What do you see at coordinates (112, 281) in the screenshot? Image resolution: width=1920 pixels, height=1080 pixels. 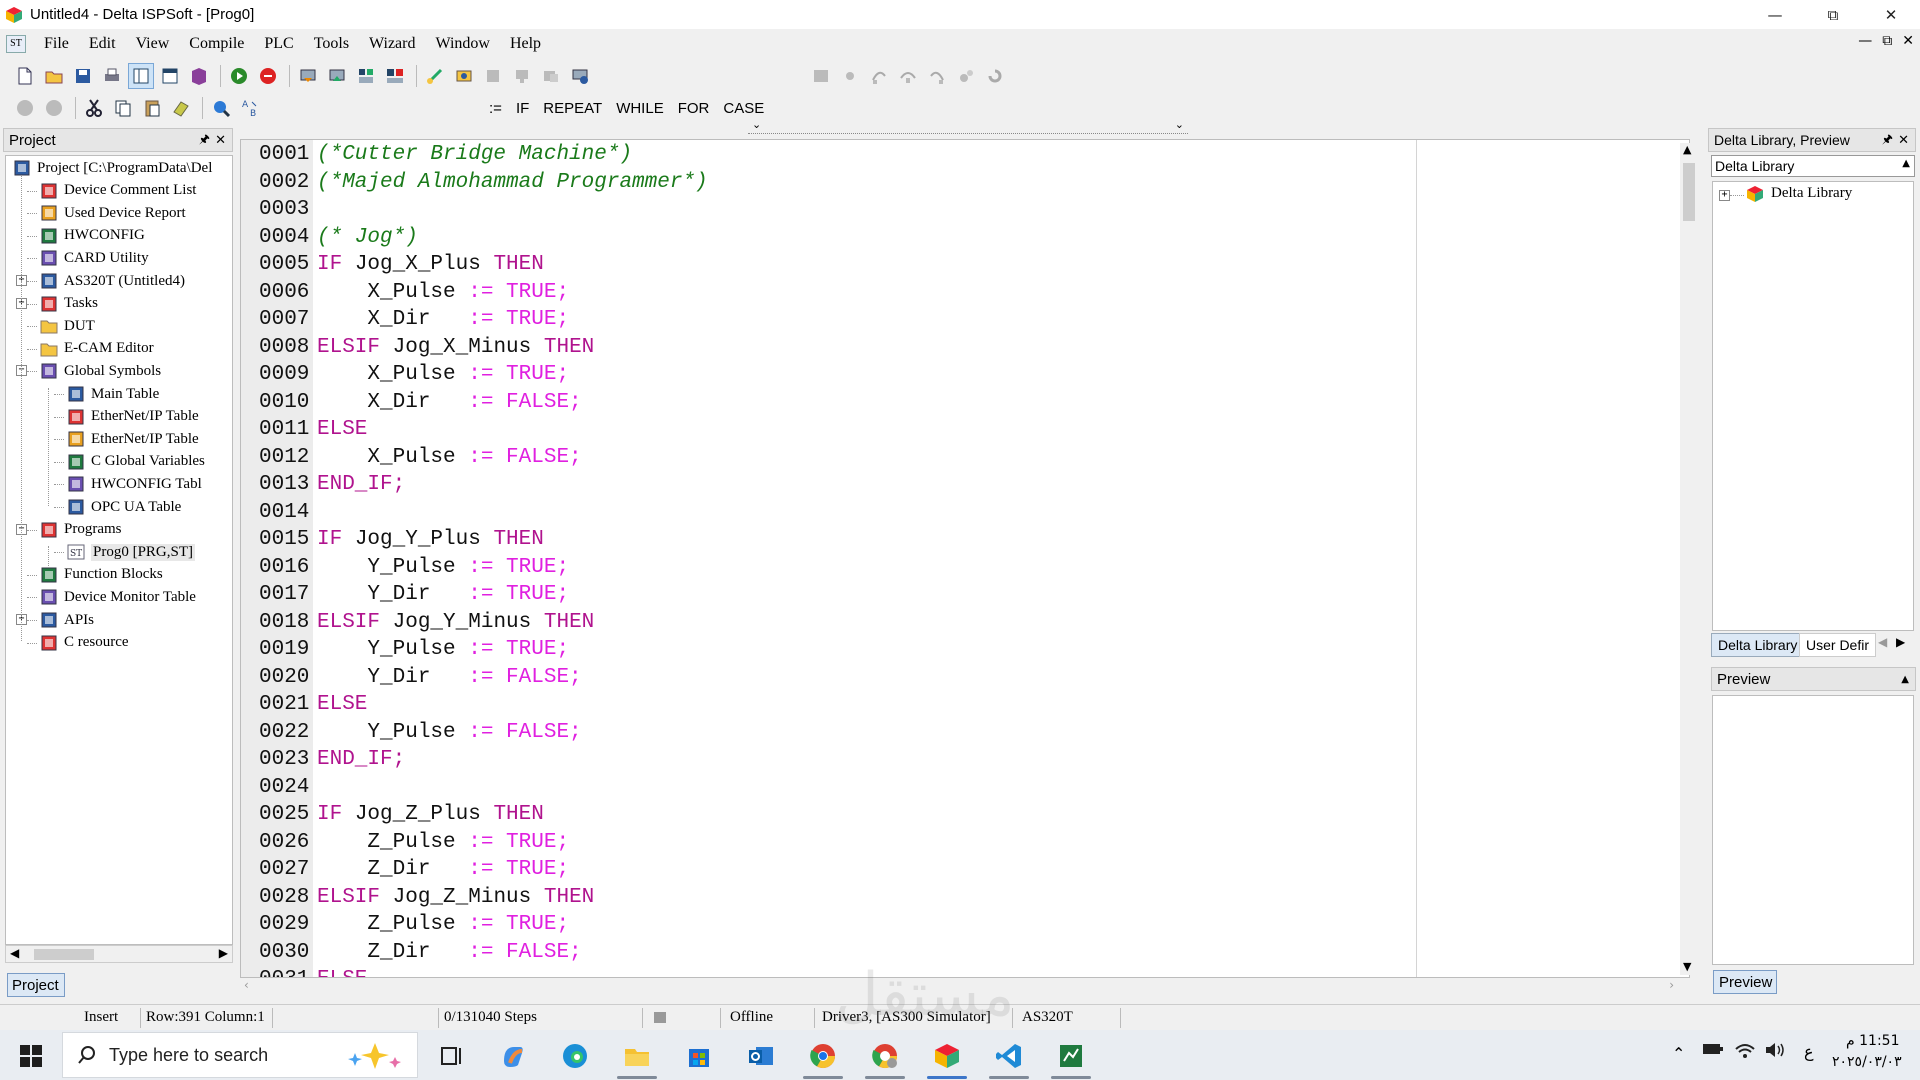 I see `tree-item: AS320T (Untitled4)` at bounding box center [112, 281].